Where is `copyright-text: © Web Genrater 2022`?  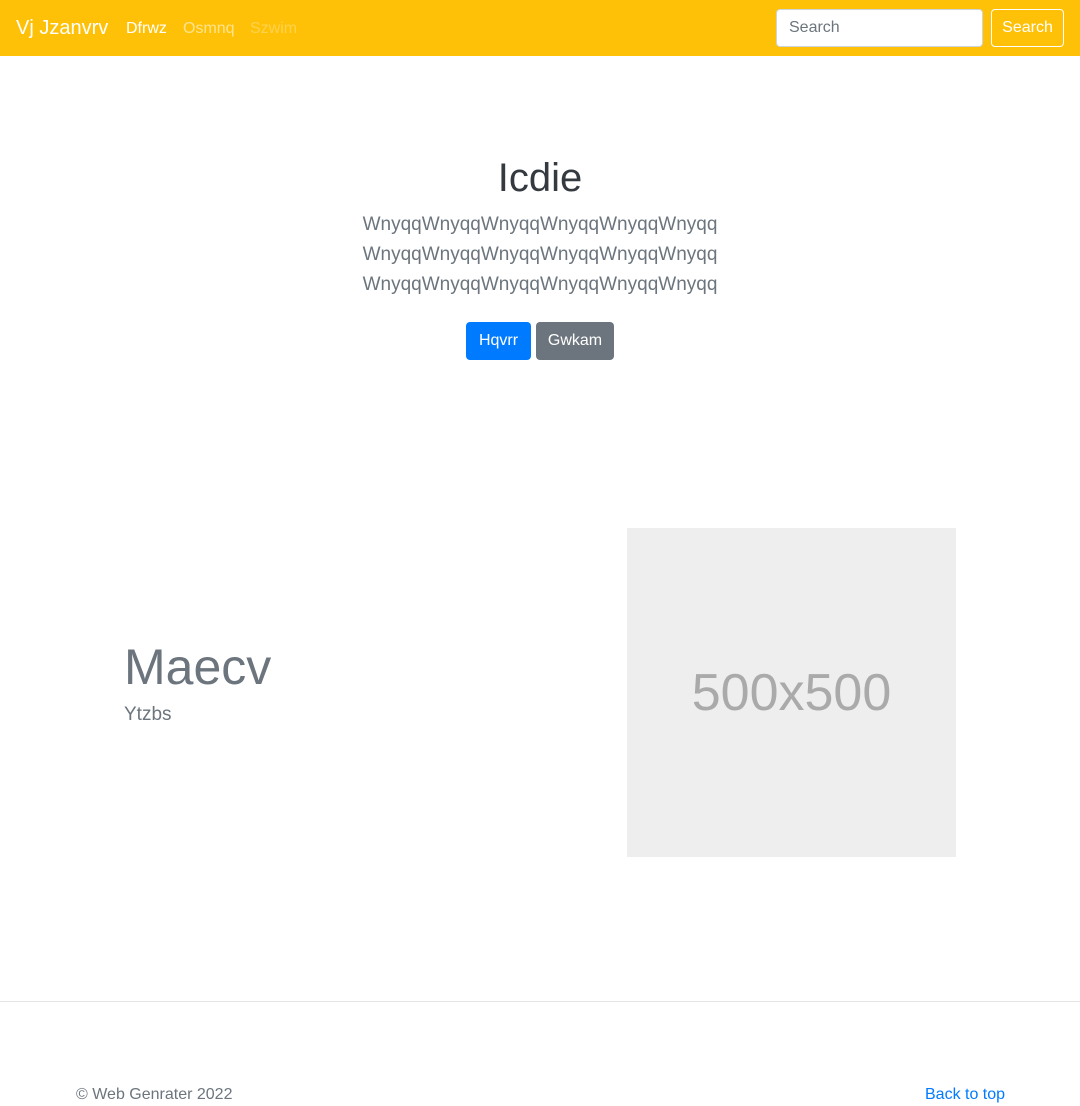
copyright-text: © Web Genrater 2022 is located at coordinates (154, 1094).